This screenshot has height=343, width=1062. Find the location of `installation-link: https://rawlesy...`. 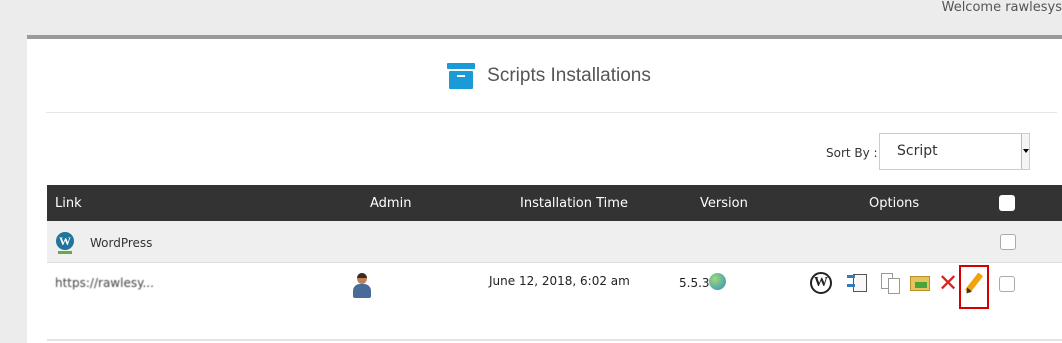

installation-link: https://rawlesy... is located at coordinates (104, 283).